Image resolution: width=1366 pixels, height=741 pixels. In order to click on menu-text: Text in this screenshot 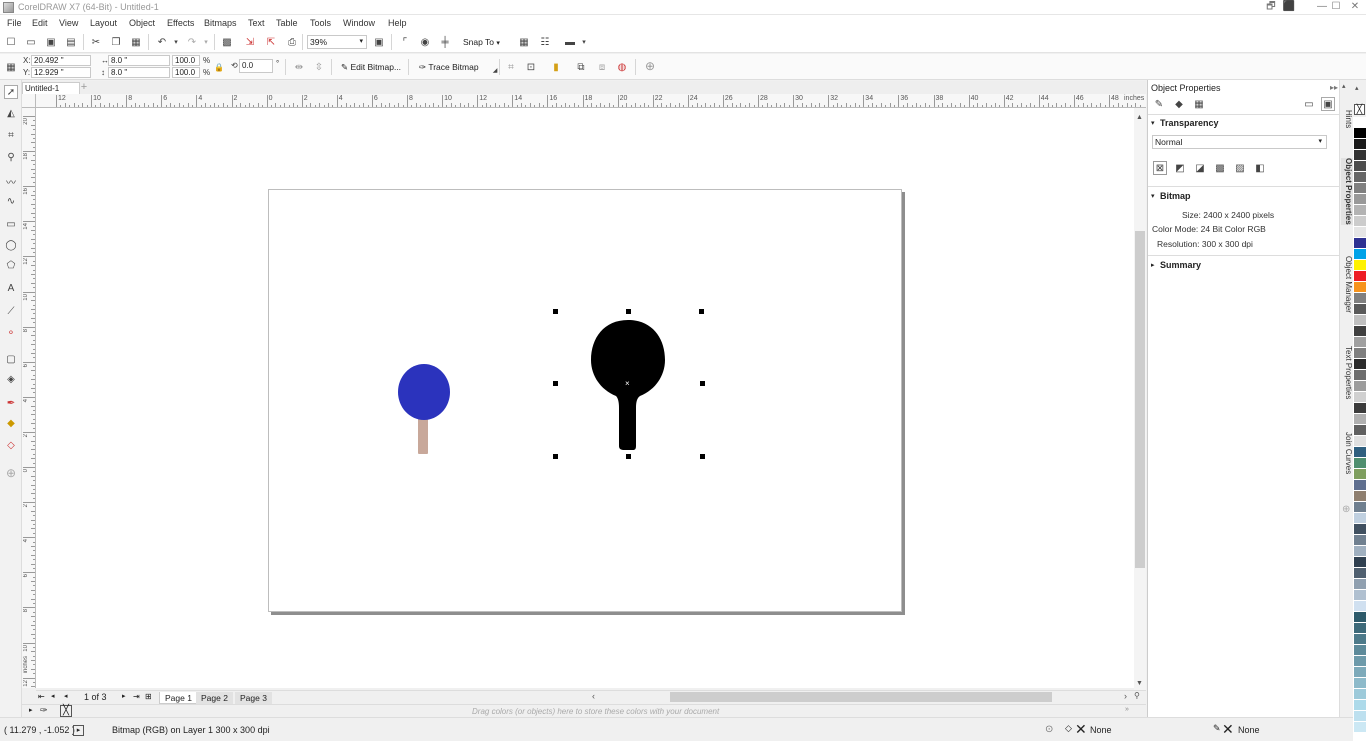, I will do `click(256, 23)`.